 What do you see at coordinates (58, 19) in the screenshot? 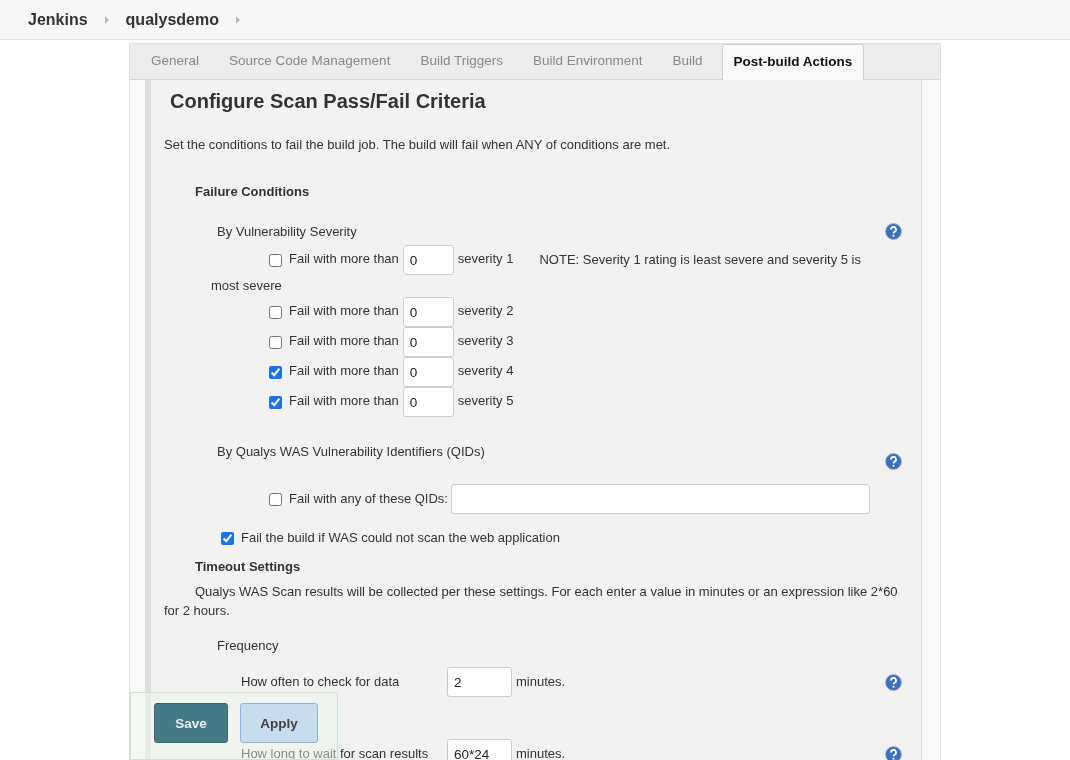
I see `breadcrumb-link: Jenkins` at bounding box center [58, 19].